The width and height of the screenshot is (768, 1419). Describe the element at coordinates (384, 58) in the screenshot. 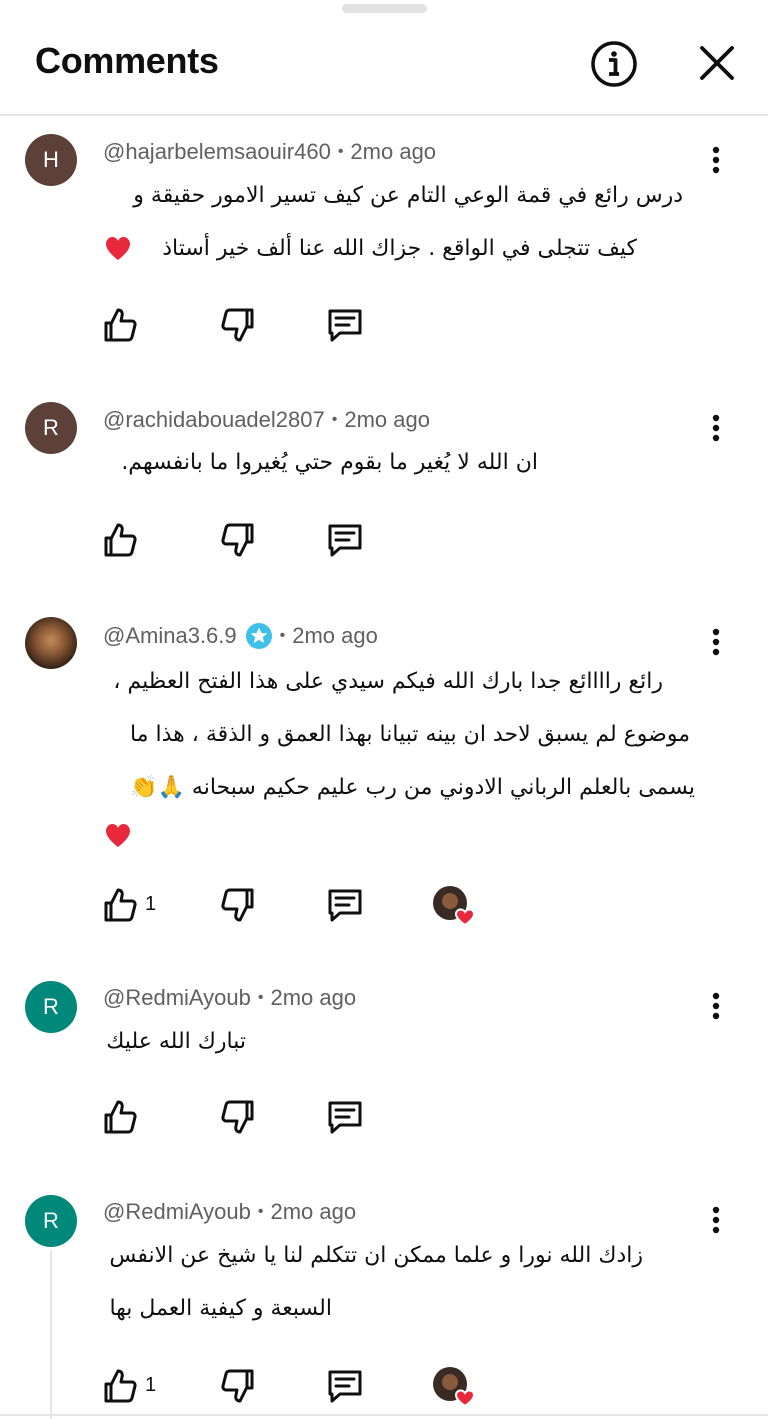

I see `comments-header: Comments` at that location.